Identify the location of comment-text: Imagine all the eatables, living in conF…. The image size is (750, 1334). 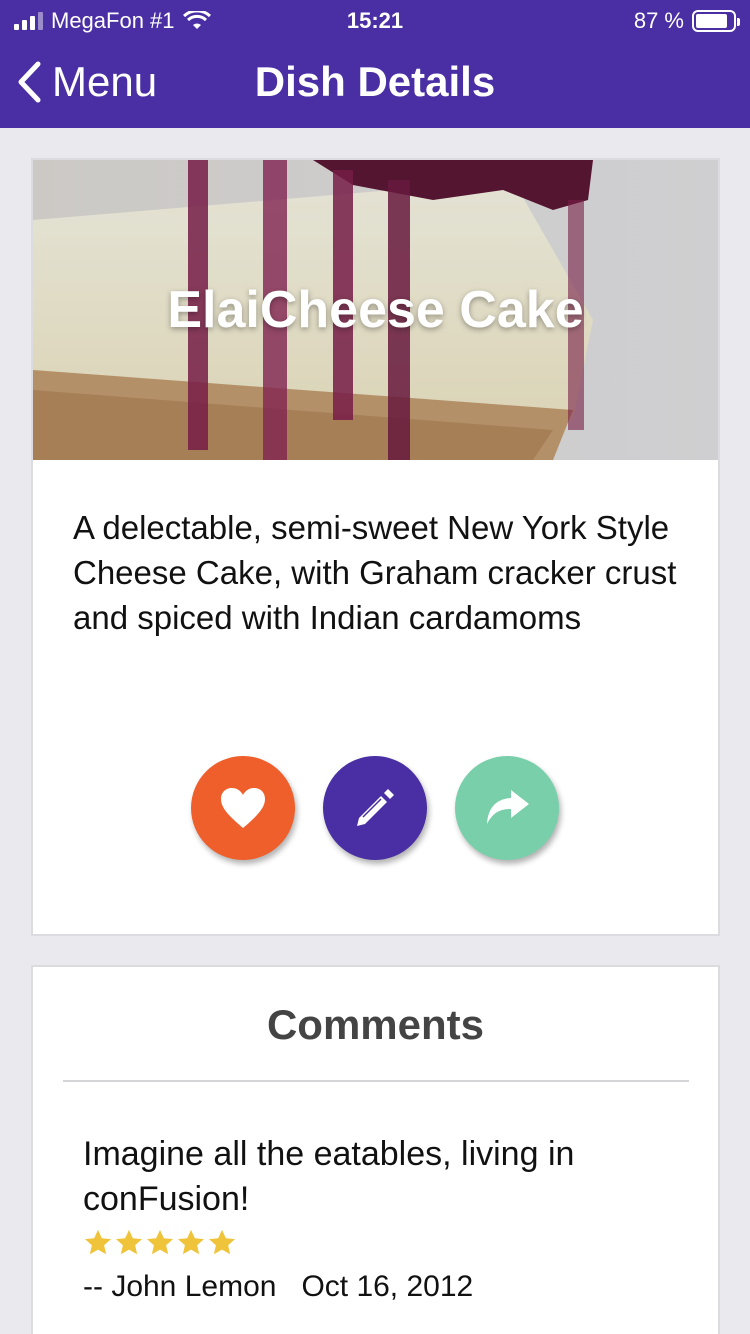
(329, 1176).